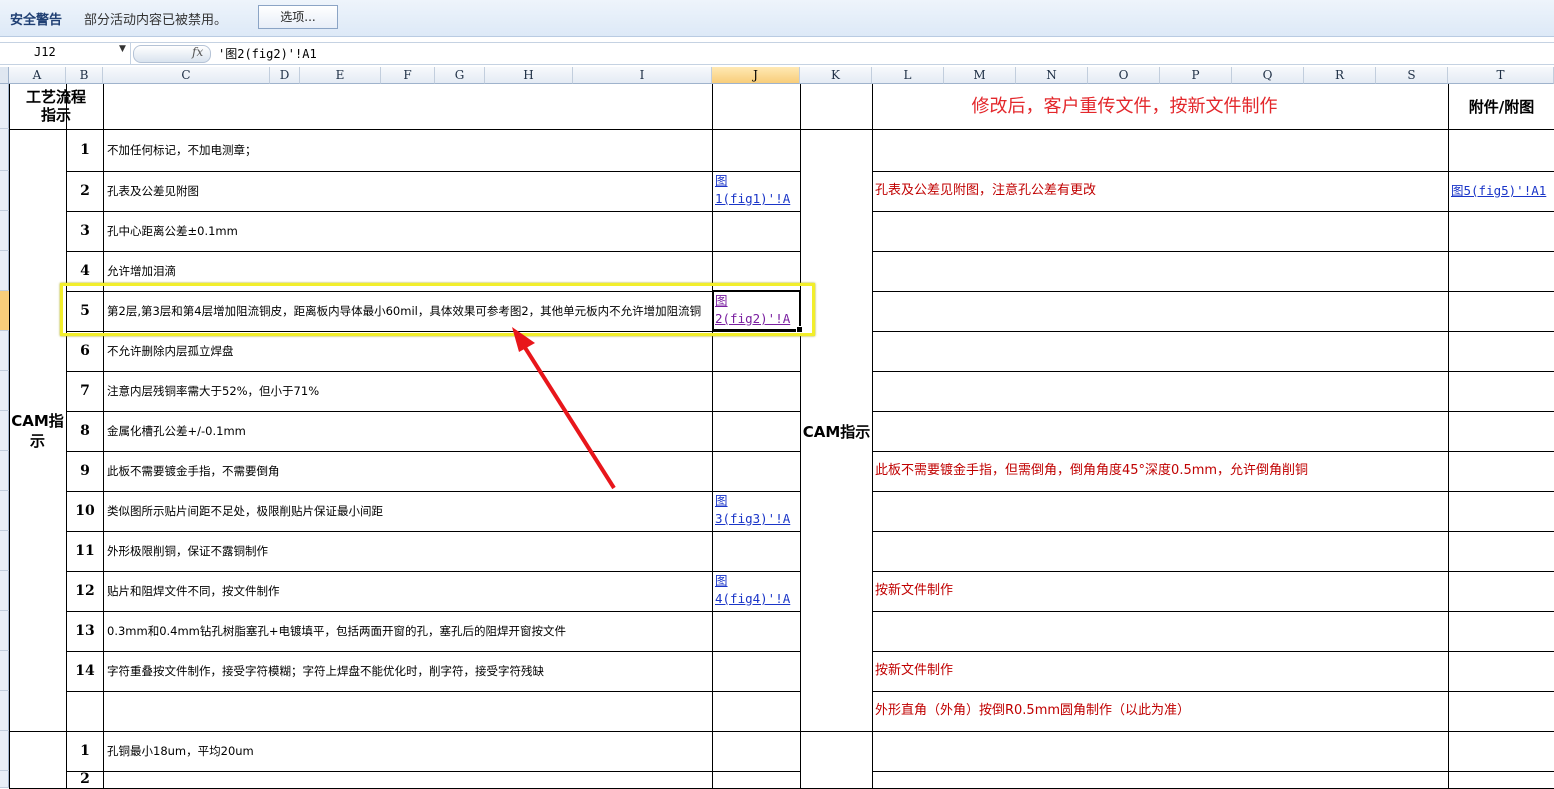 The height and width of the screenshot is (789, 1554). Describe the element at coordinates (757, 311) in the screenshot. I see `figure-link: 图 2(fig2)'!A` at that location.